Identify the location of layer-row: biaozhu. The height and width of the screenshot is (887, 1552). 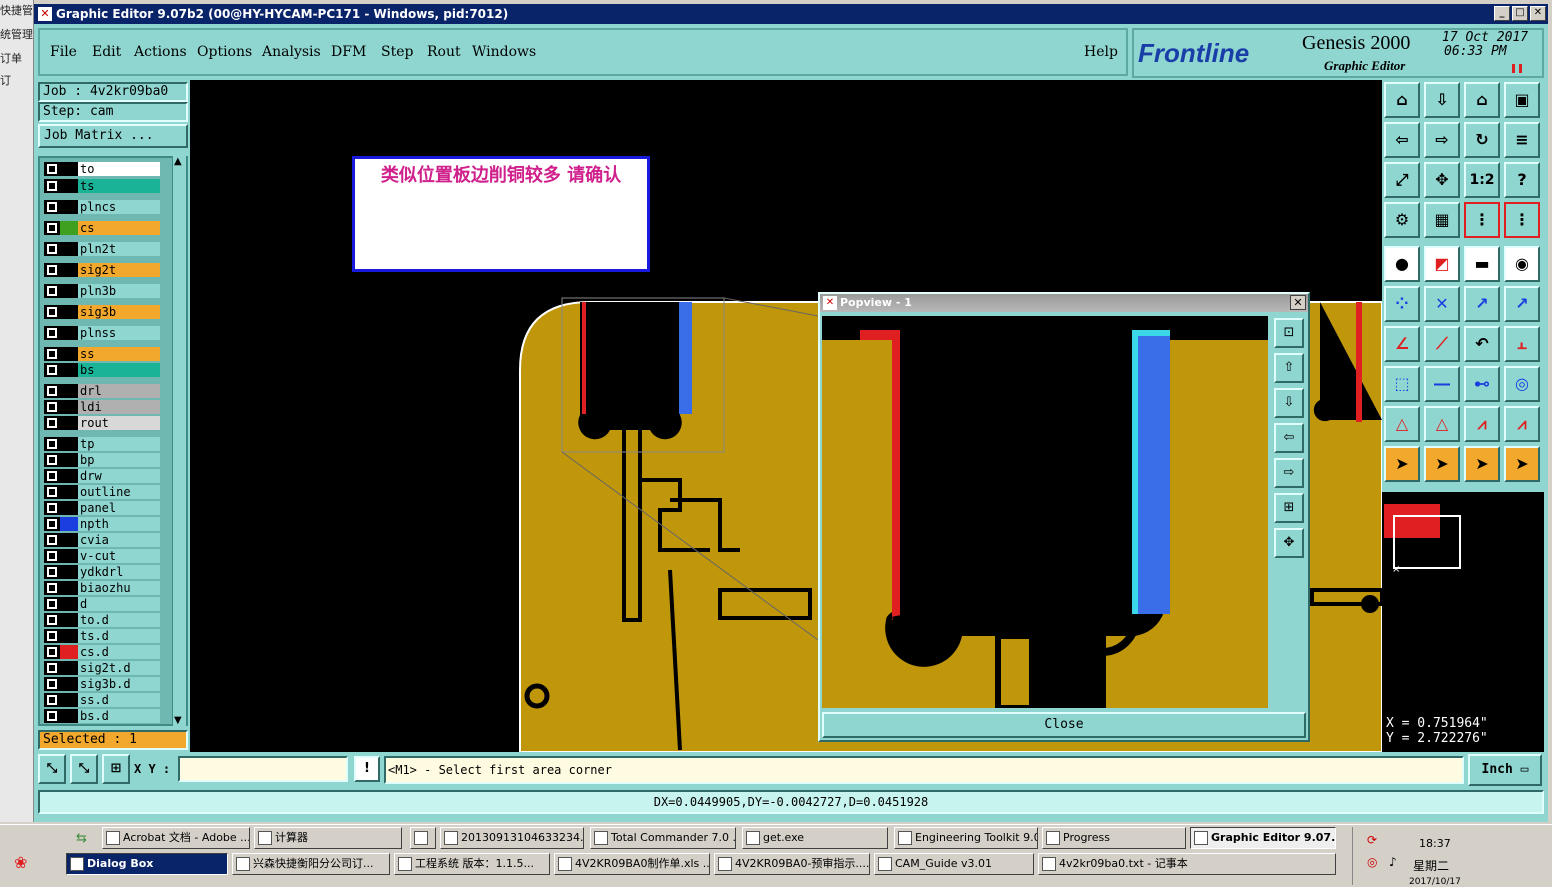
(102, 588).